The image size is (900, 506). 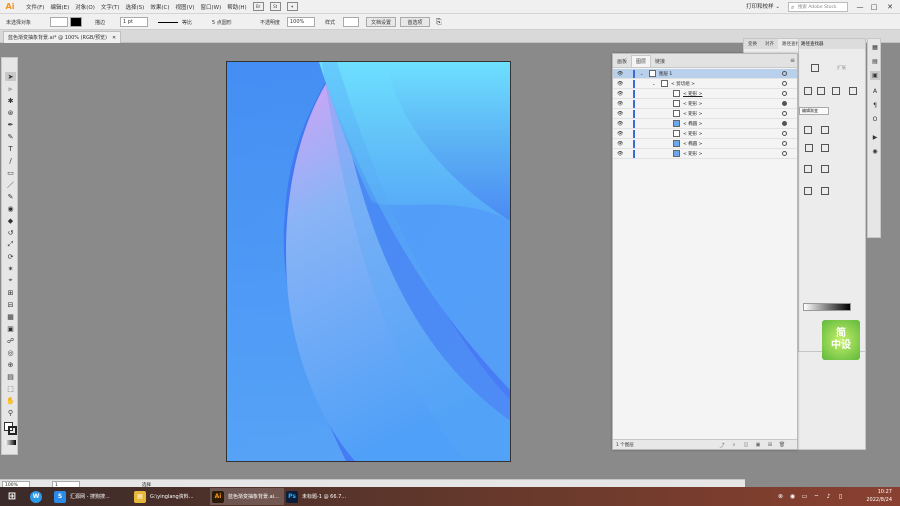 What do you see at coordinates (10, 376) in the screenshot?
I see `column-graph-tool-icon: ▤` at bounding box center [10, 376].